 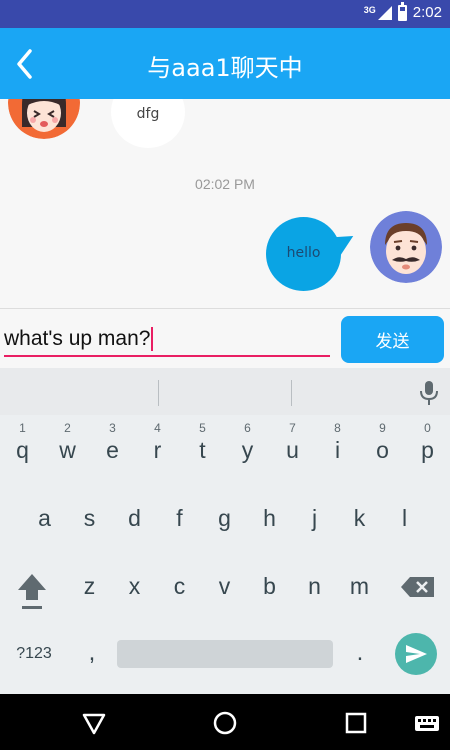 I want to click on send-arrow-icon, so click(x=416, y=654).